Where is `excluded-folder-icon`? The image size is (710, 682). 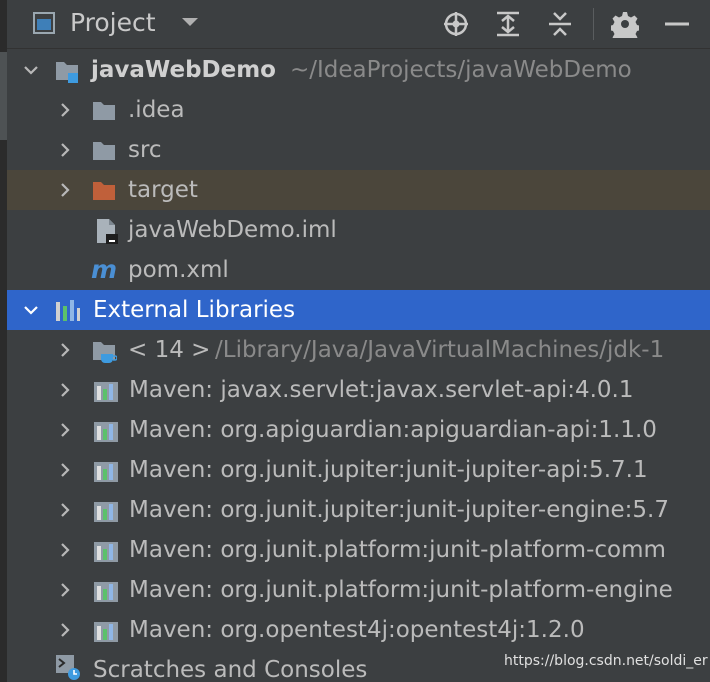 excluded-folder-icon is located at coordinates (104, 191).